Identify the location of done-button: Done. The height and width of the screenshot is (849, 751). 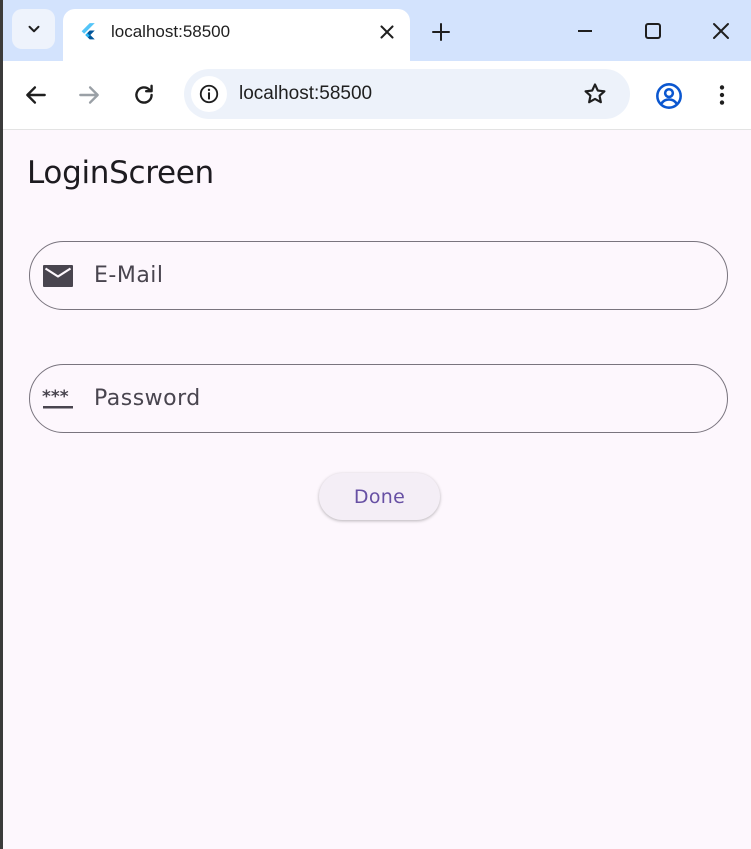
(379, 496).